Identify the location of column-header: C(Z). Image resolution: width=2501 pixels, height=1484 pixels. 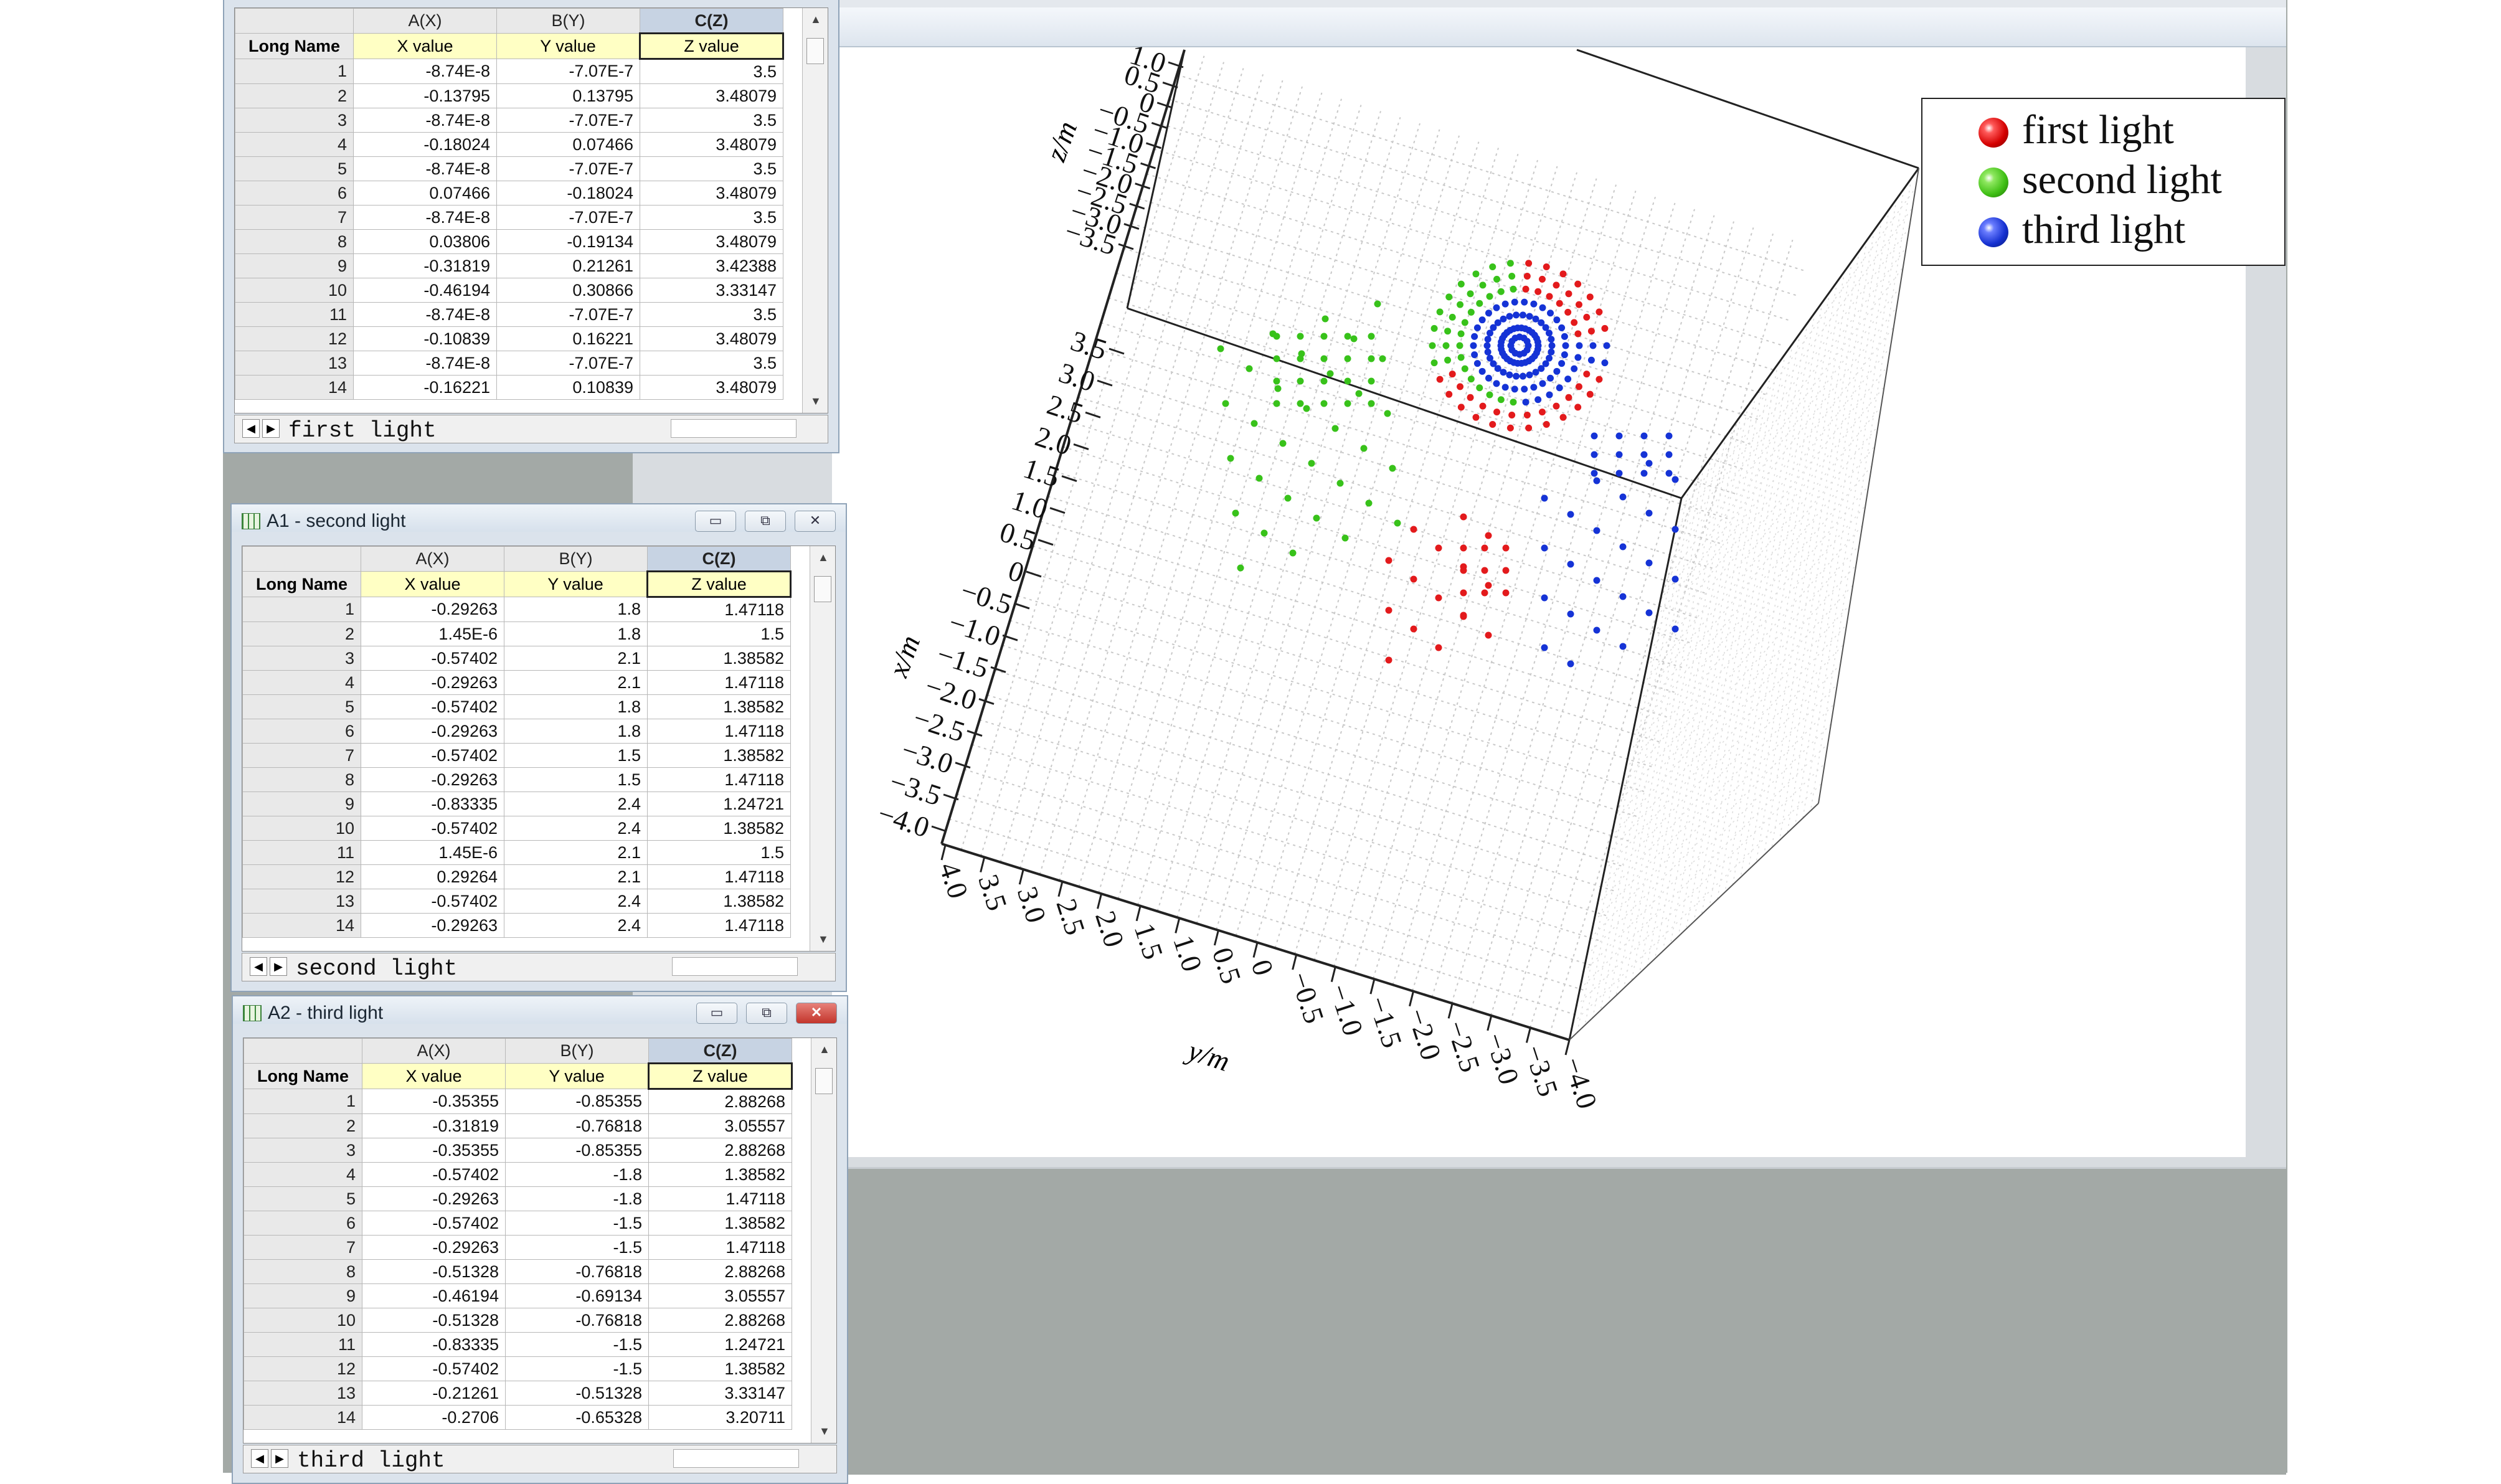
(719, 559).